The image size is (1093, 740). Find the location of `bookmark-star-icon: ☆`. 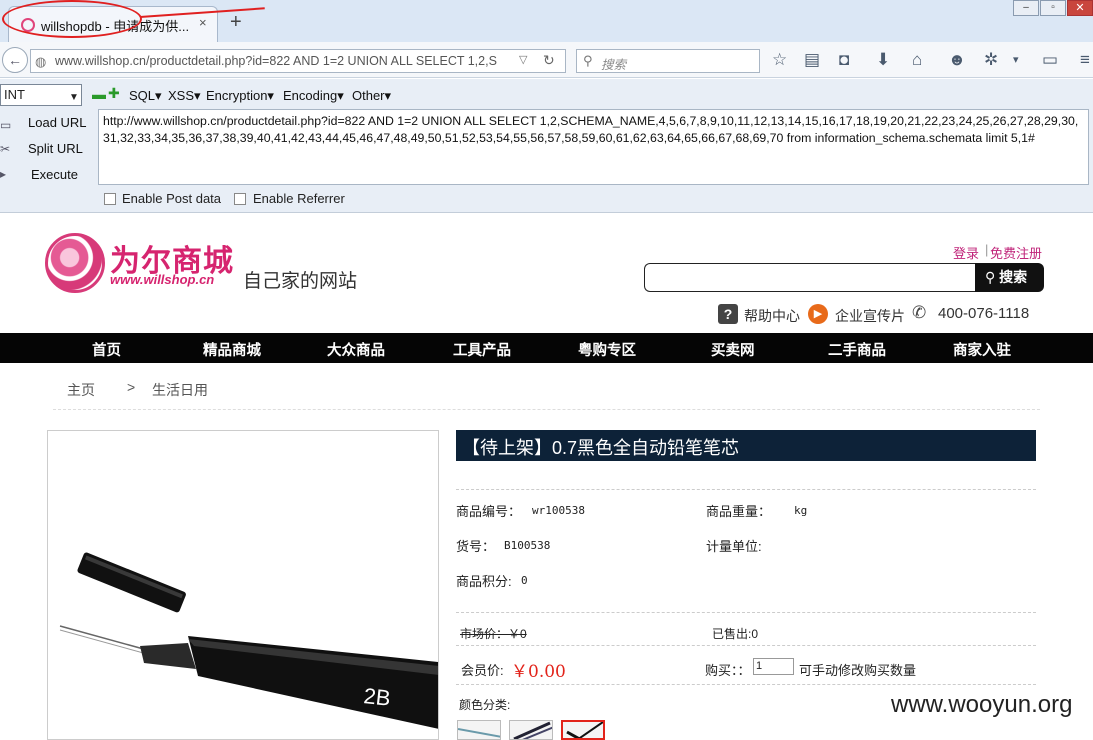

bookmark-star-icon: ☆ is located at coordinates (779, 60).